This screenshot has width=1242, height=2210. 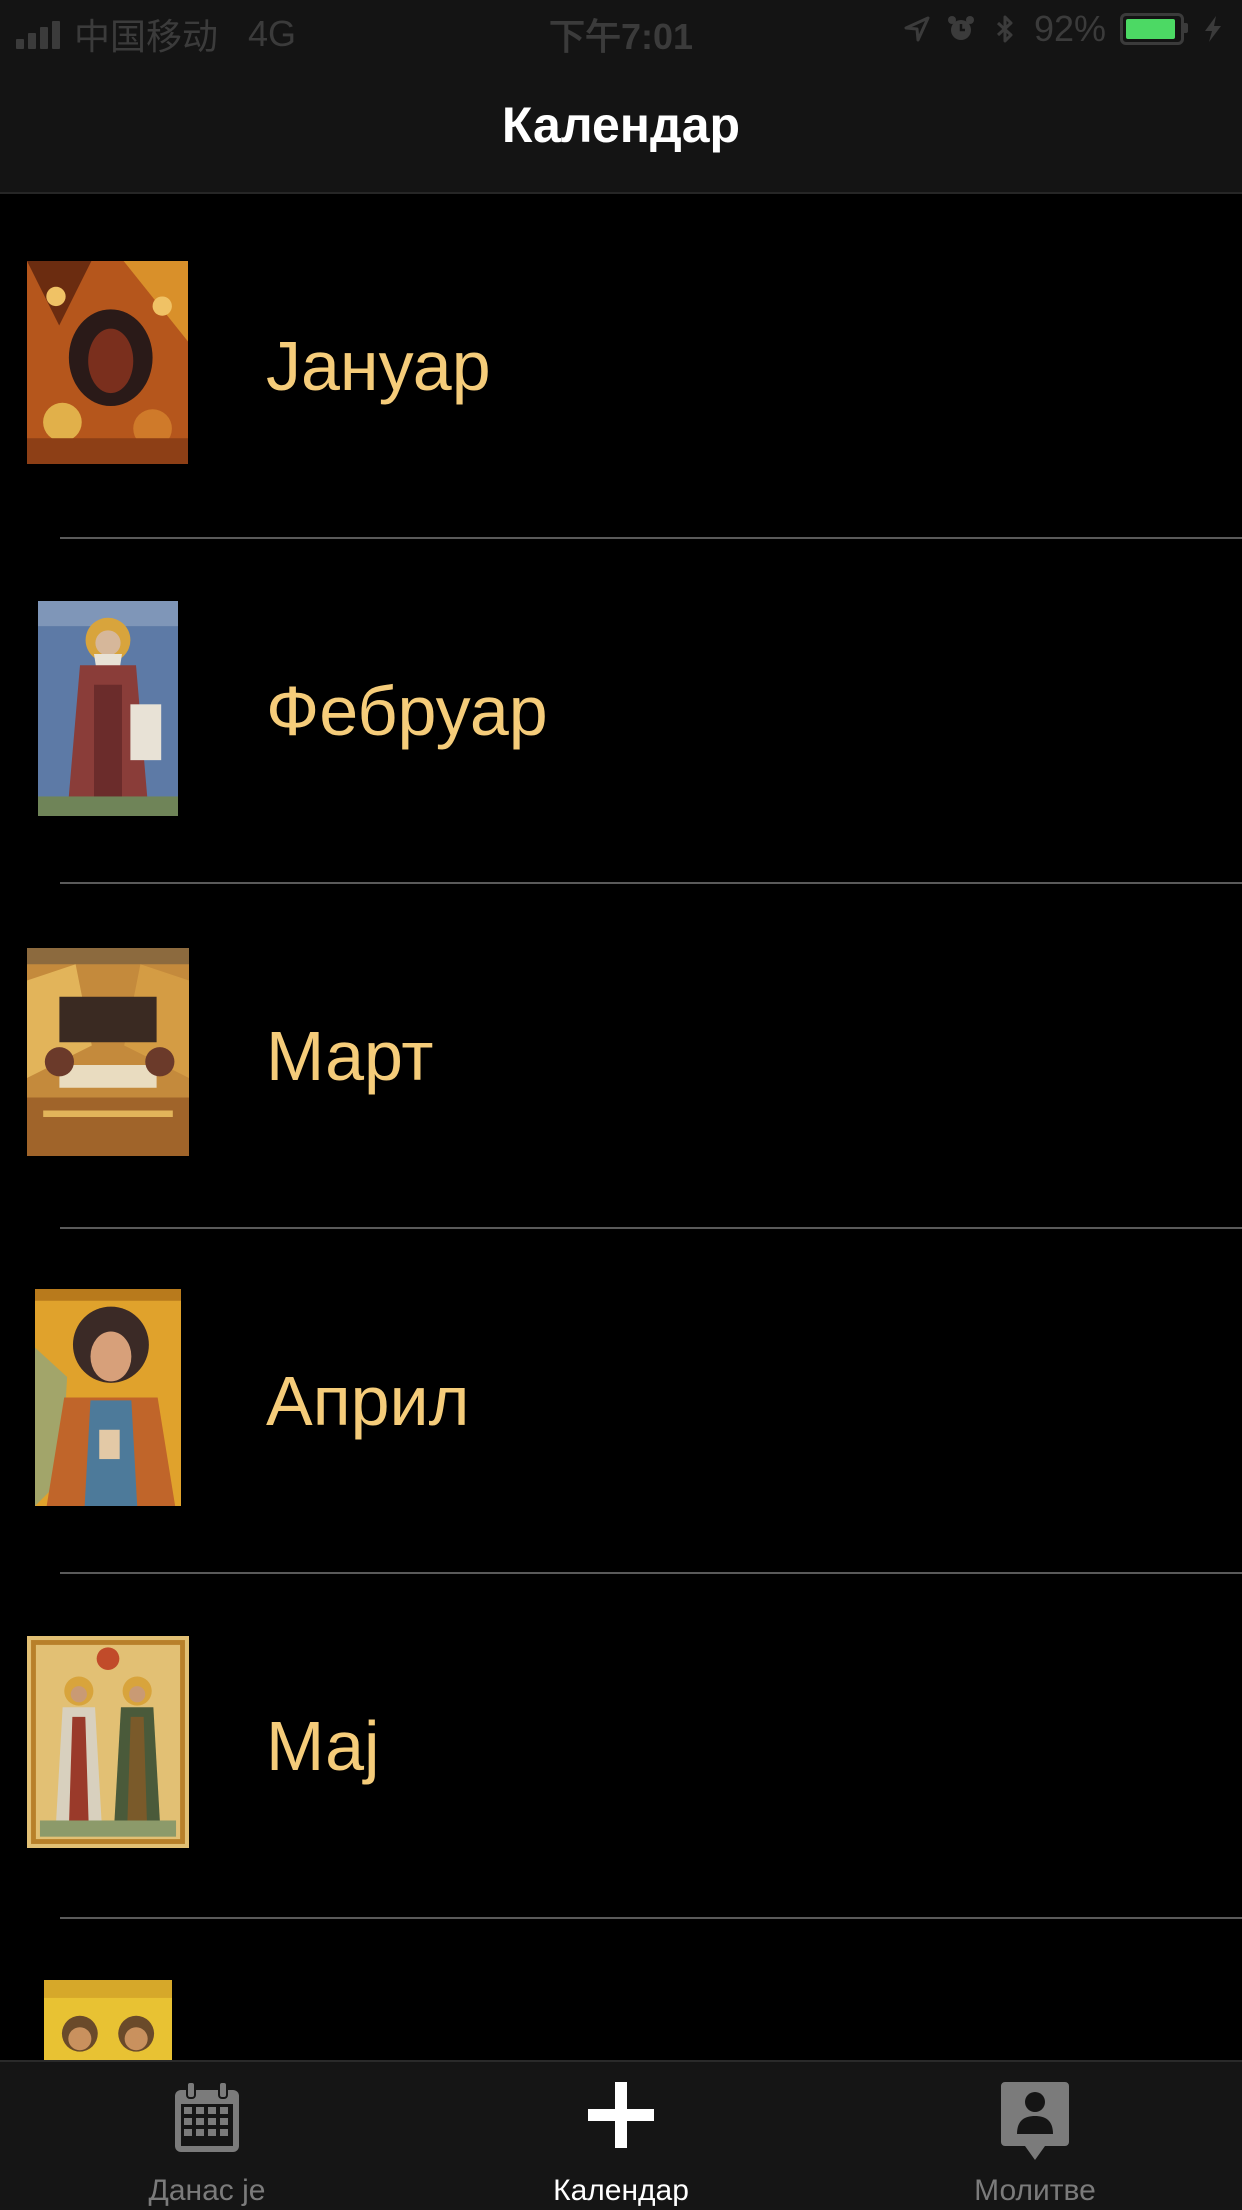 I want to click on saint-icon-thumbnail, so click(x=108, y=708).